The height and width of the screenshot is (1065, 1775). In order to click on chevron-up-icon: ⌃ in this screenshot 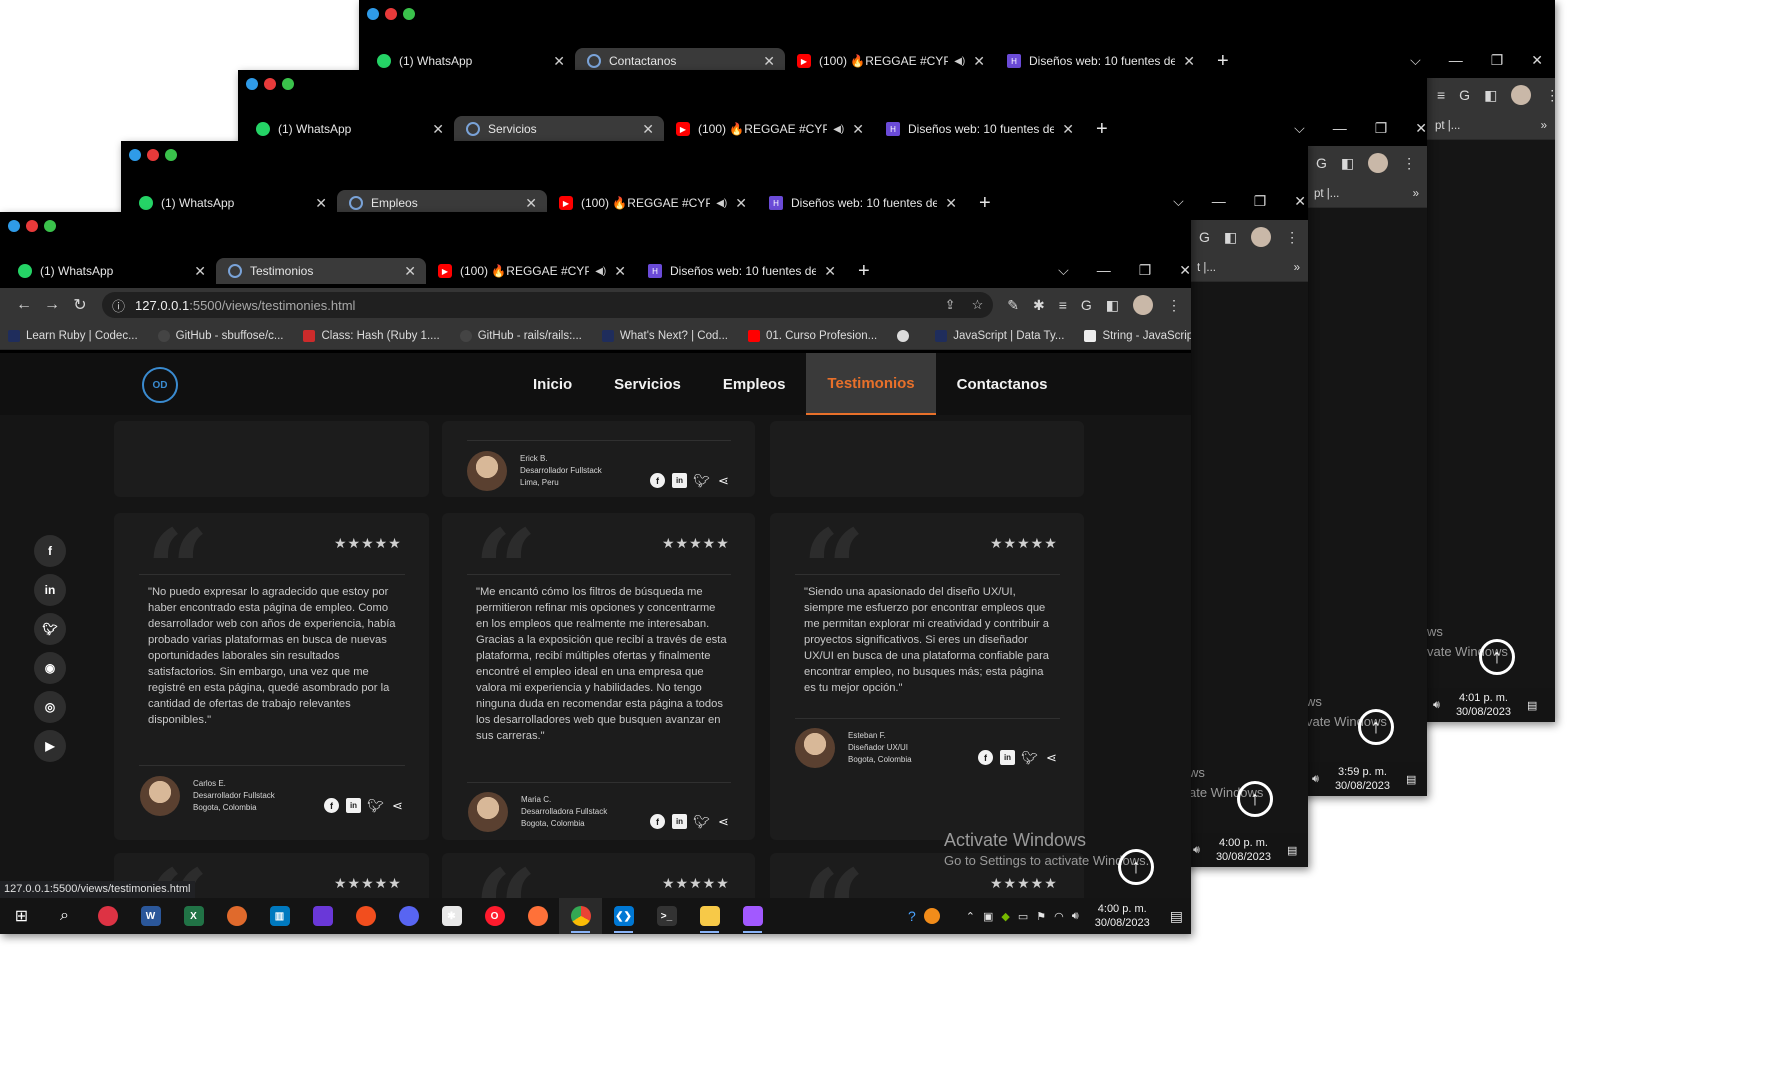, I will do `click(970, 916)`.